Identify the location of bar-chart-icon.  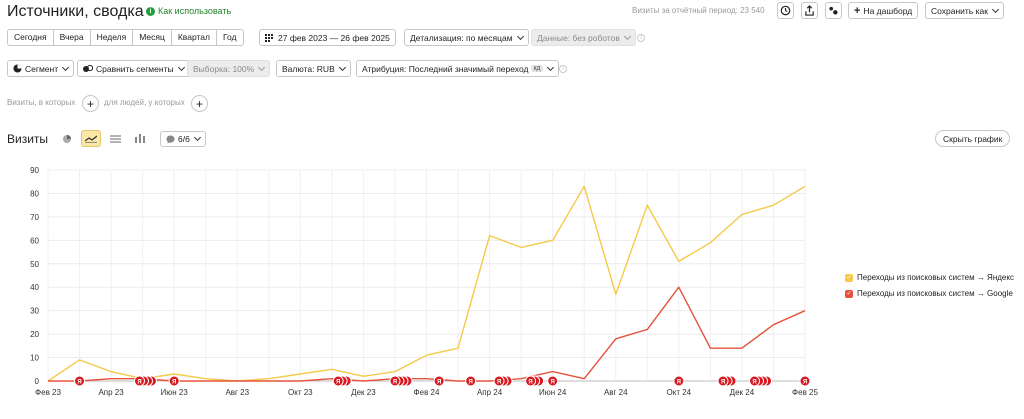
(140, 138).